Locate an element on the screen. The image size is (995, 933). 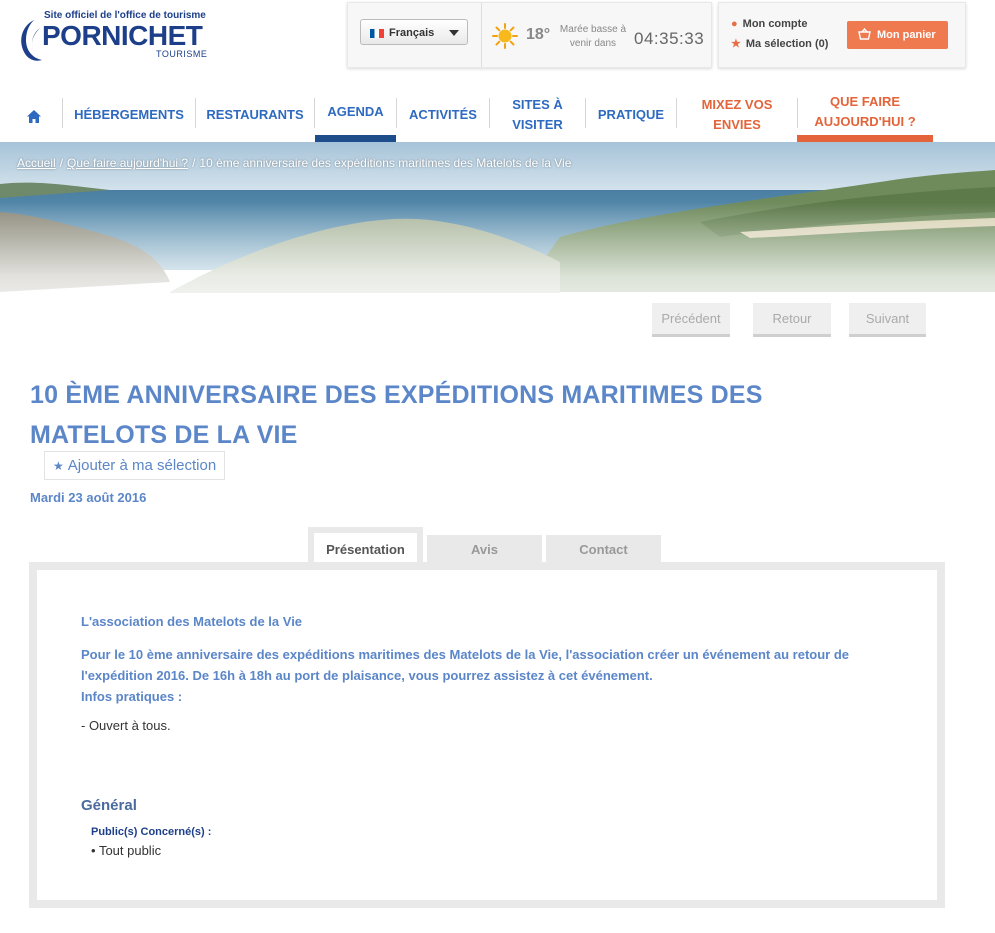
public-value-text: Tout public is located at coordinates (130, 850).